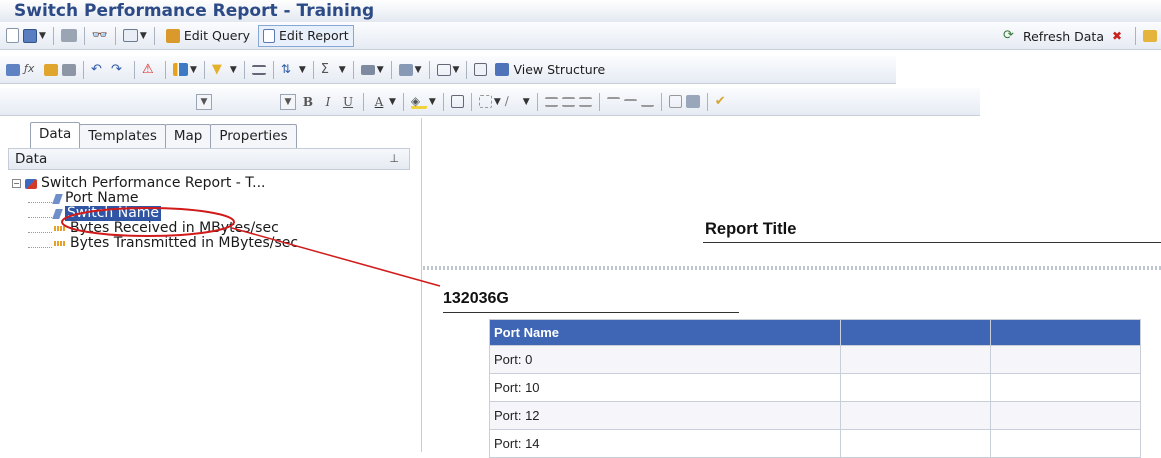 The width and height of the screenshot is (1161, 458). I want to click on filter-icon: ▼, so click(220, 70).